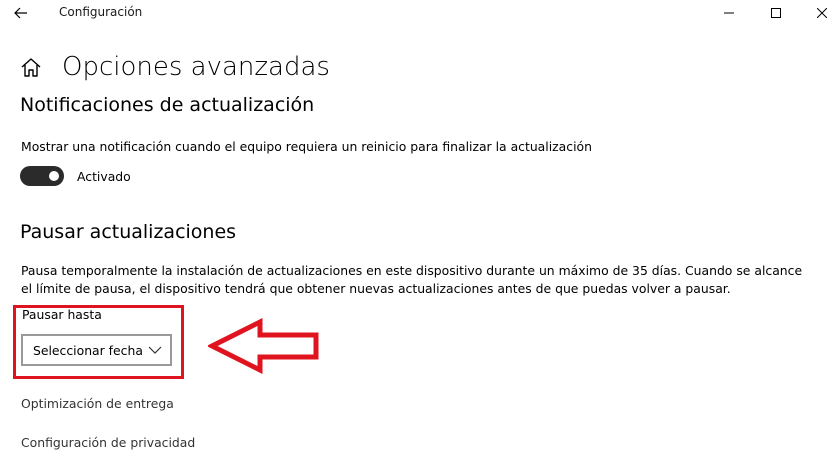 The height and width of the screenshot is (468, 840). I want to click on minimize-icon, so click(729, 13).